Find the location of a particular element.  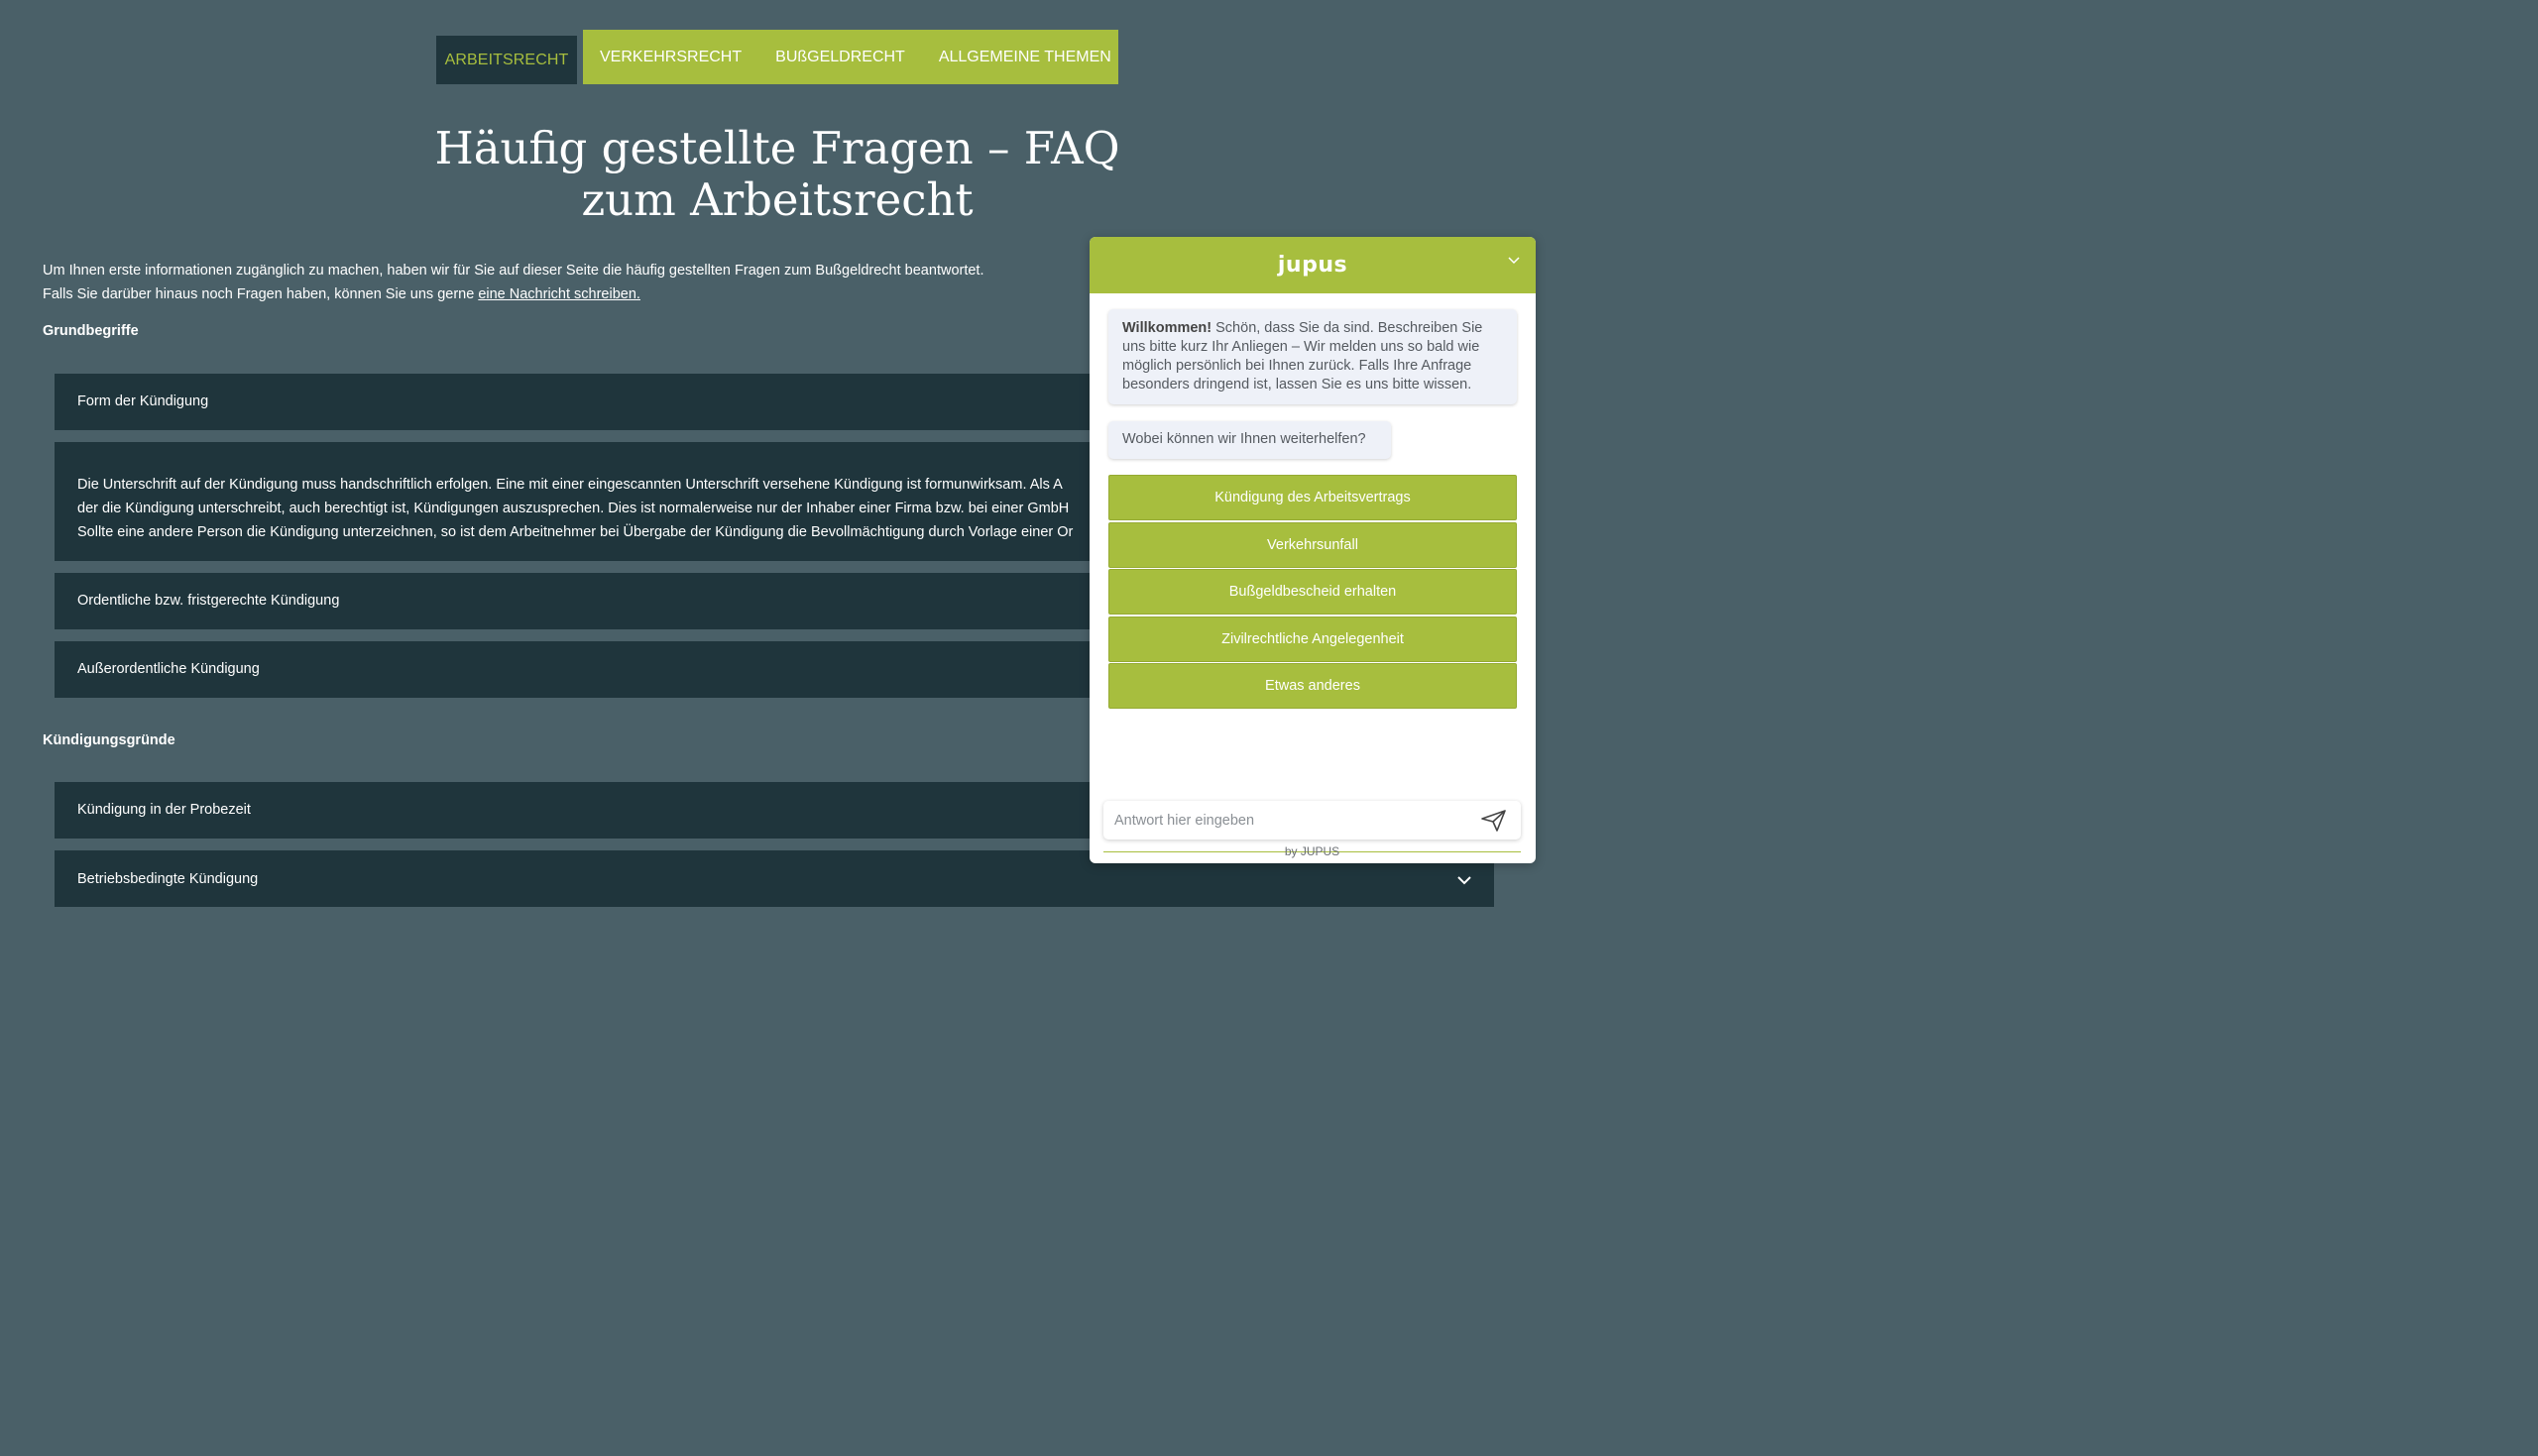

tab-allgemeine-themen: ALLGEMEINE THEMEN is located at coordinates (1025, 57).